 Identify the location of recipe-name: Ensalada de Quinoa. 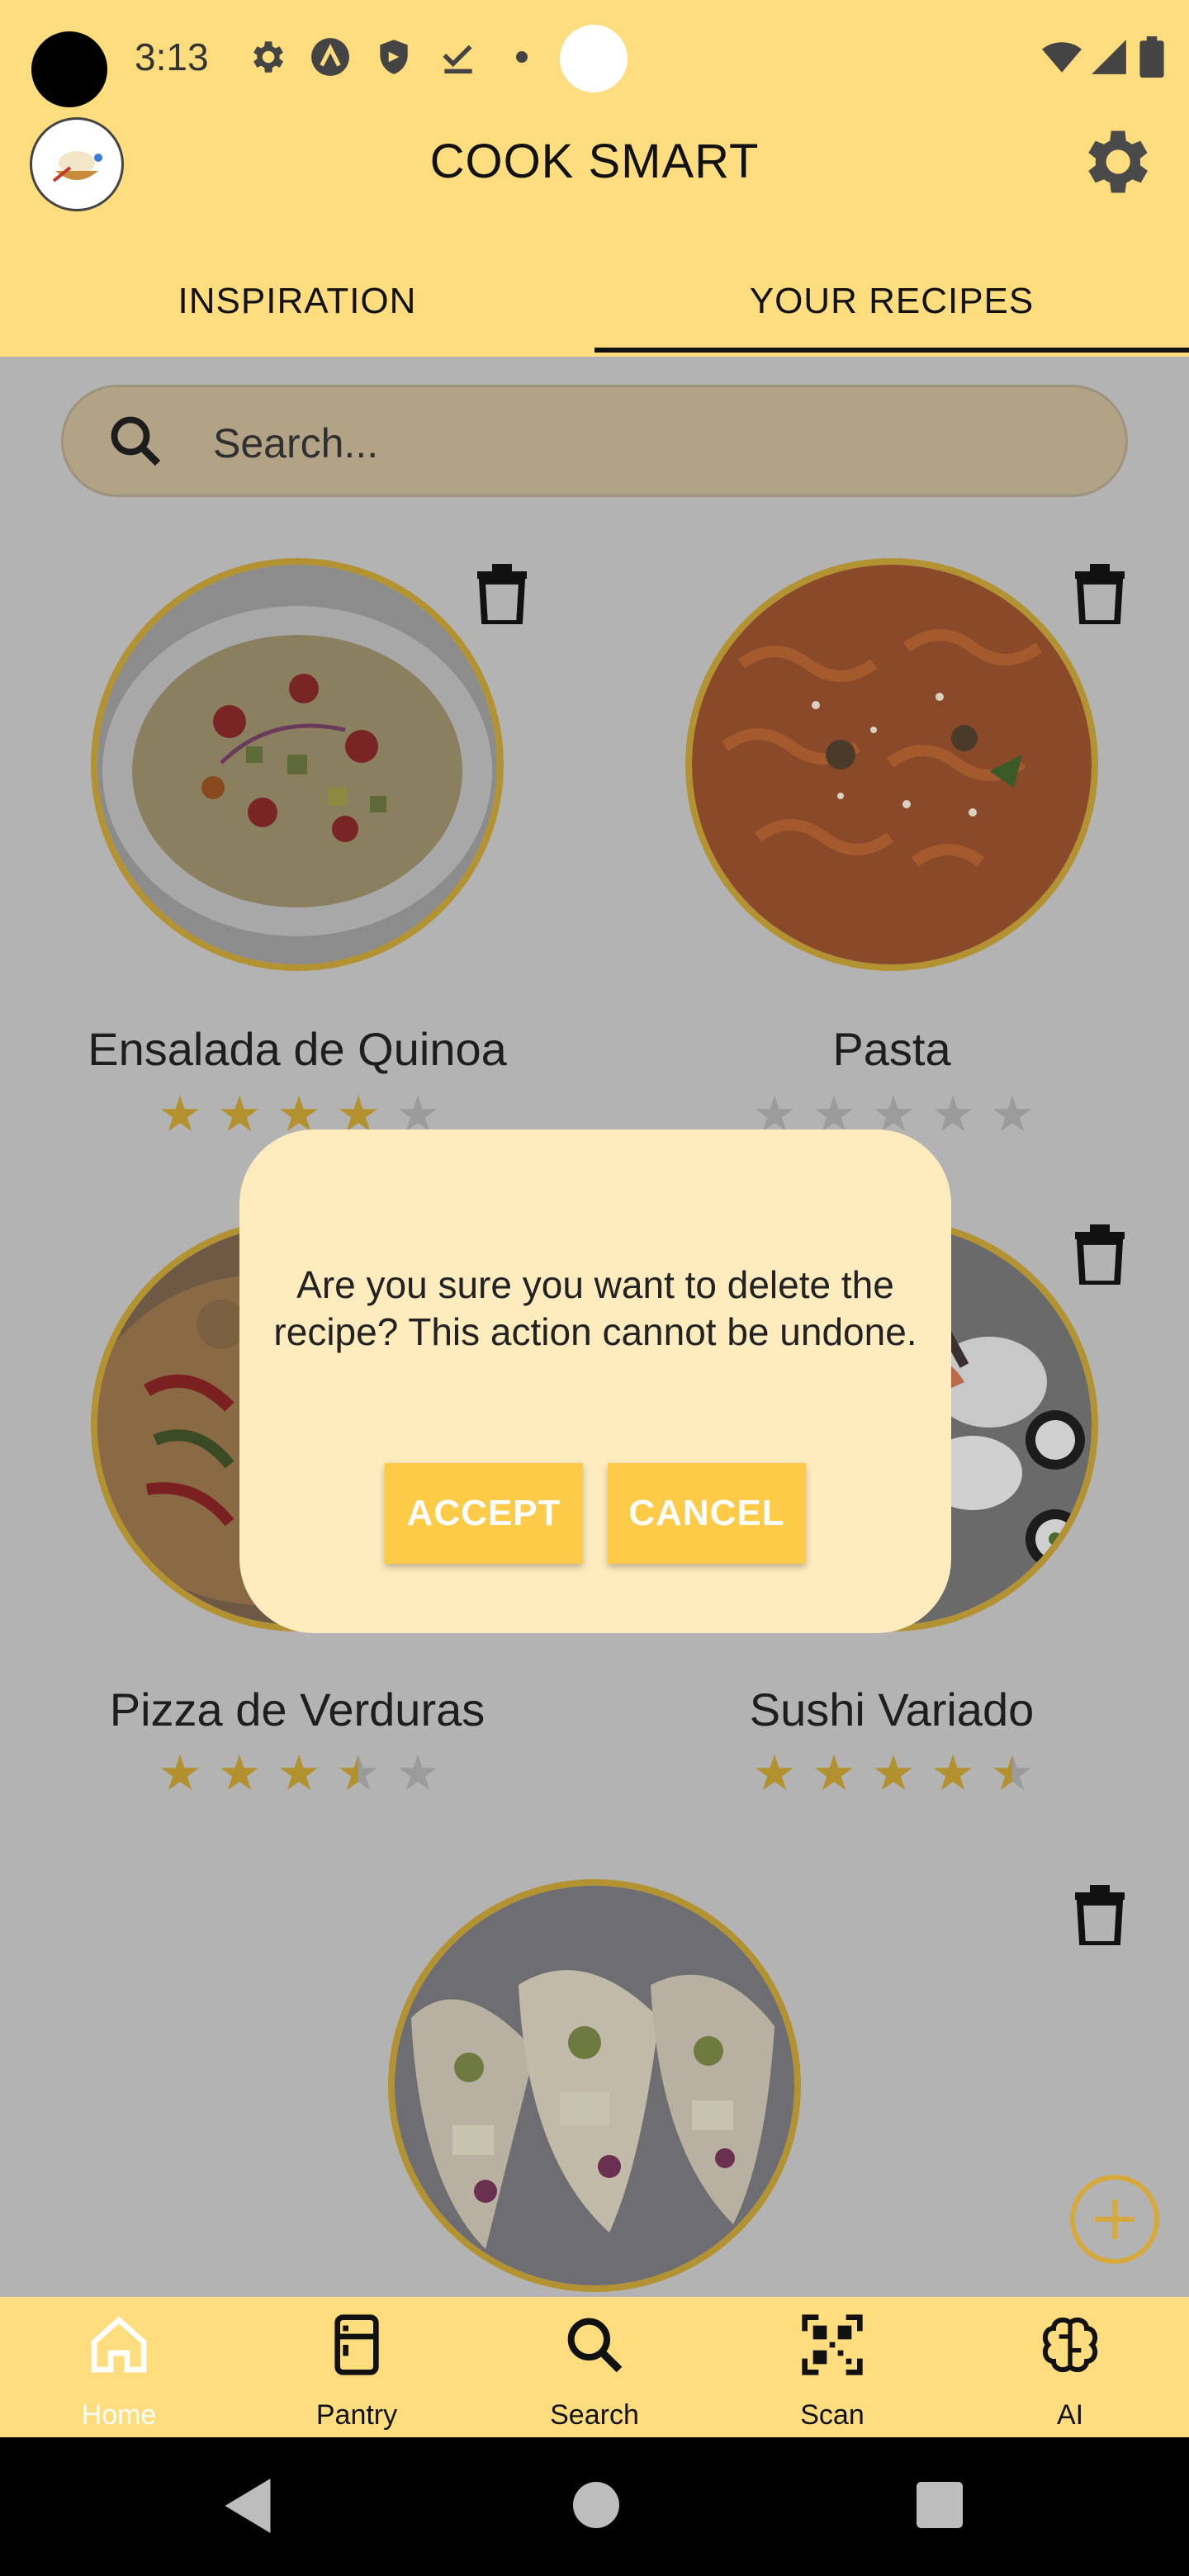
(297, 1049).